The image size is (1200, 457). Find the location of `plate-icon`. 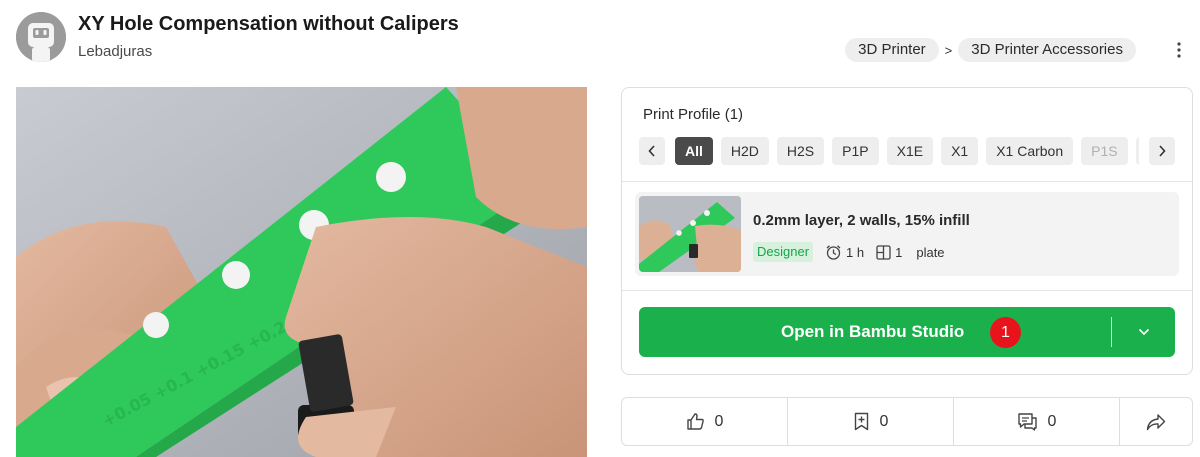

plate-icon is located at coordinates (883, 252).